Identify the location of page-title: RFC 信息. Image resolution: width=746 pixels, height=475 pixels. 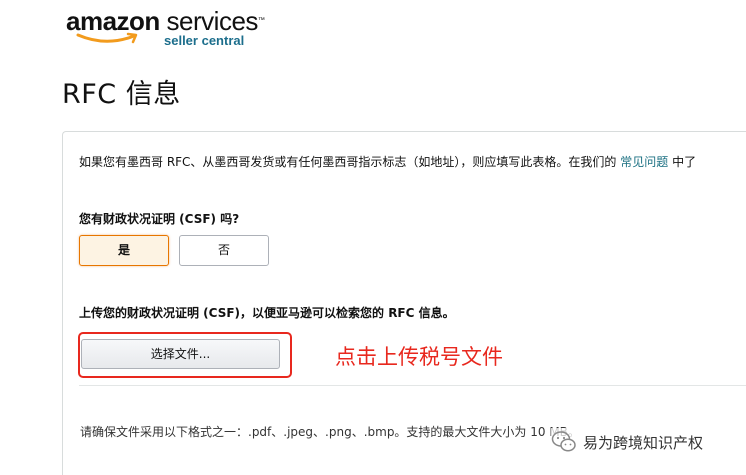
(121, 94).